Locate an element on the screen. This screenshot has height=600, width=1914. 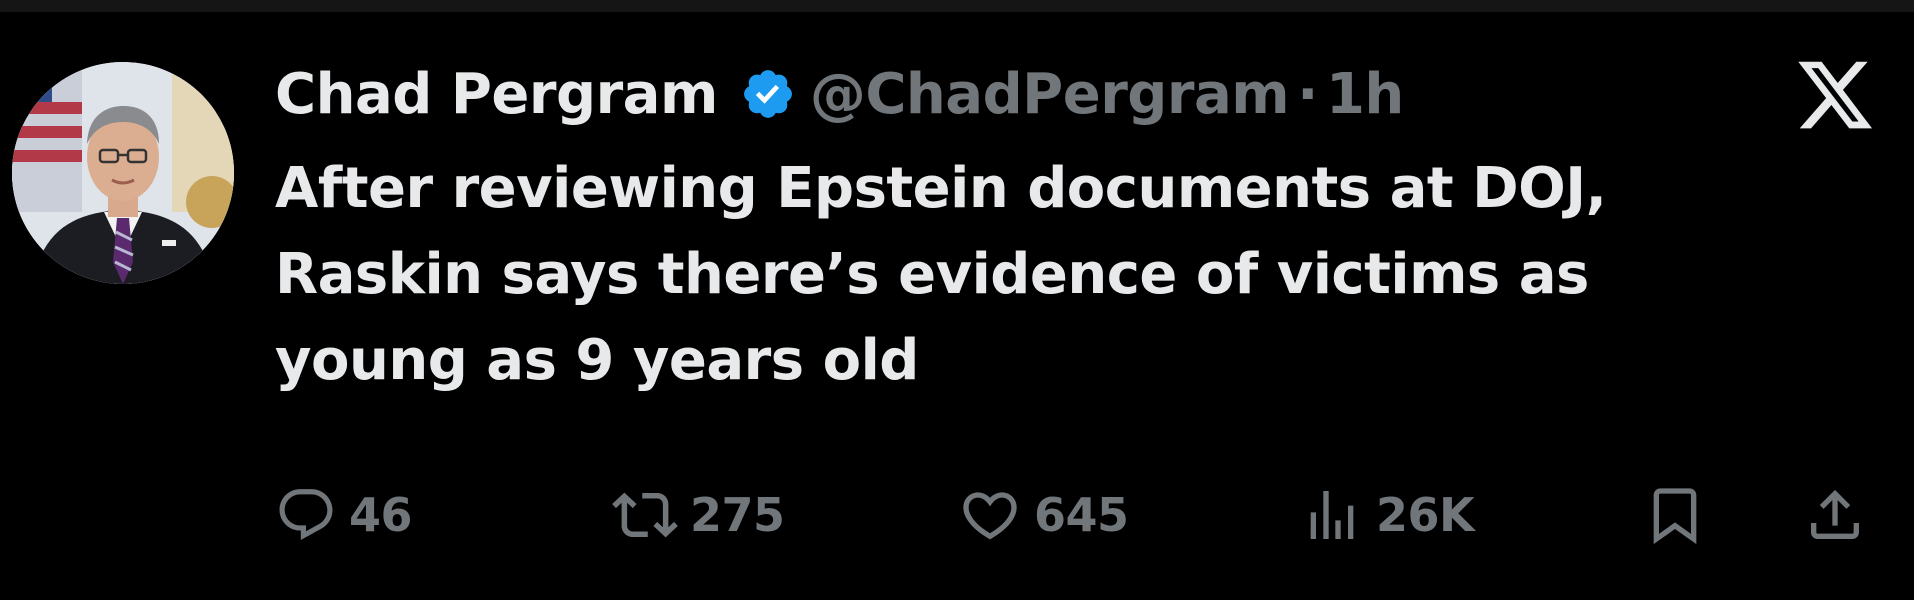
tweet-action-bar: 46 275 645 26K is located at coordinates (1080, 515).